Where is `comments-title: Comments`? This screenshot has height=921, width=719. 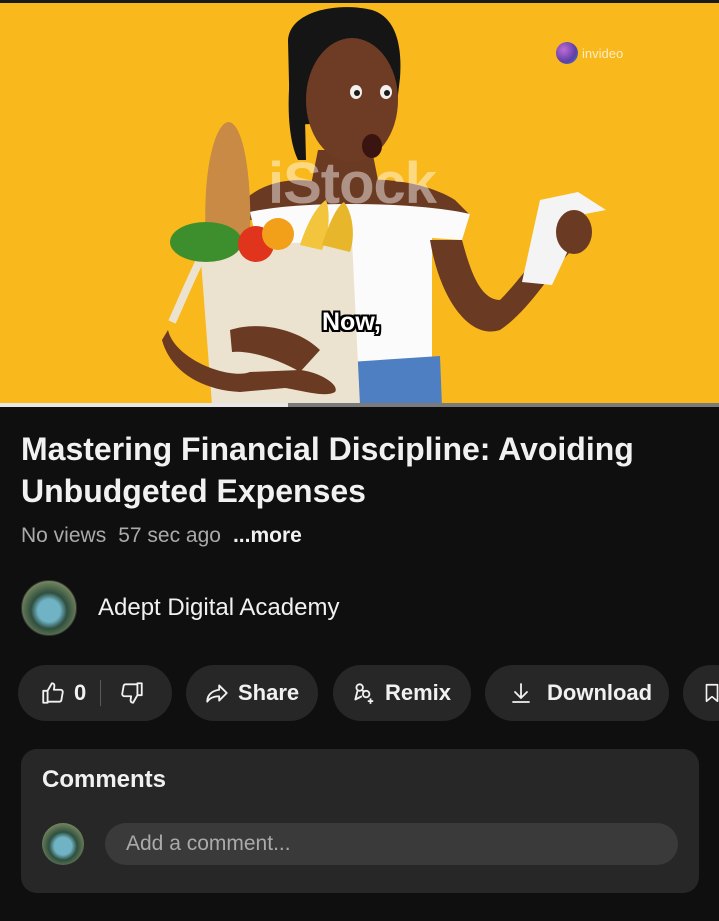 comments-title: Comments is located at coordinates (104, 779).